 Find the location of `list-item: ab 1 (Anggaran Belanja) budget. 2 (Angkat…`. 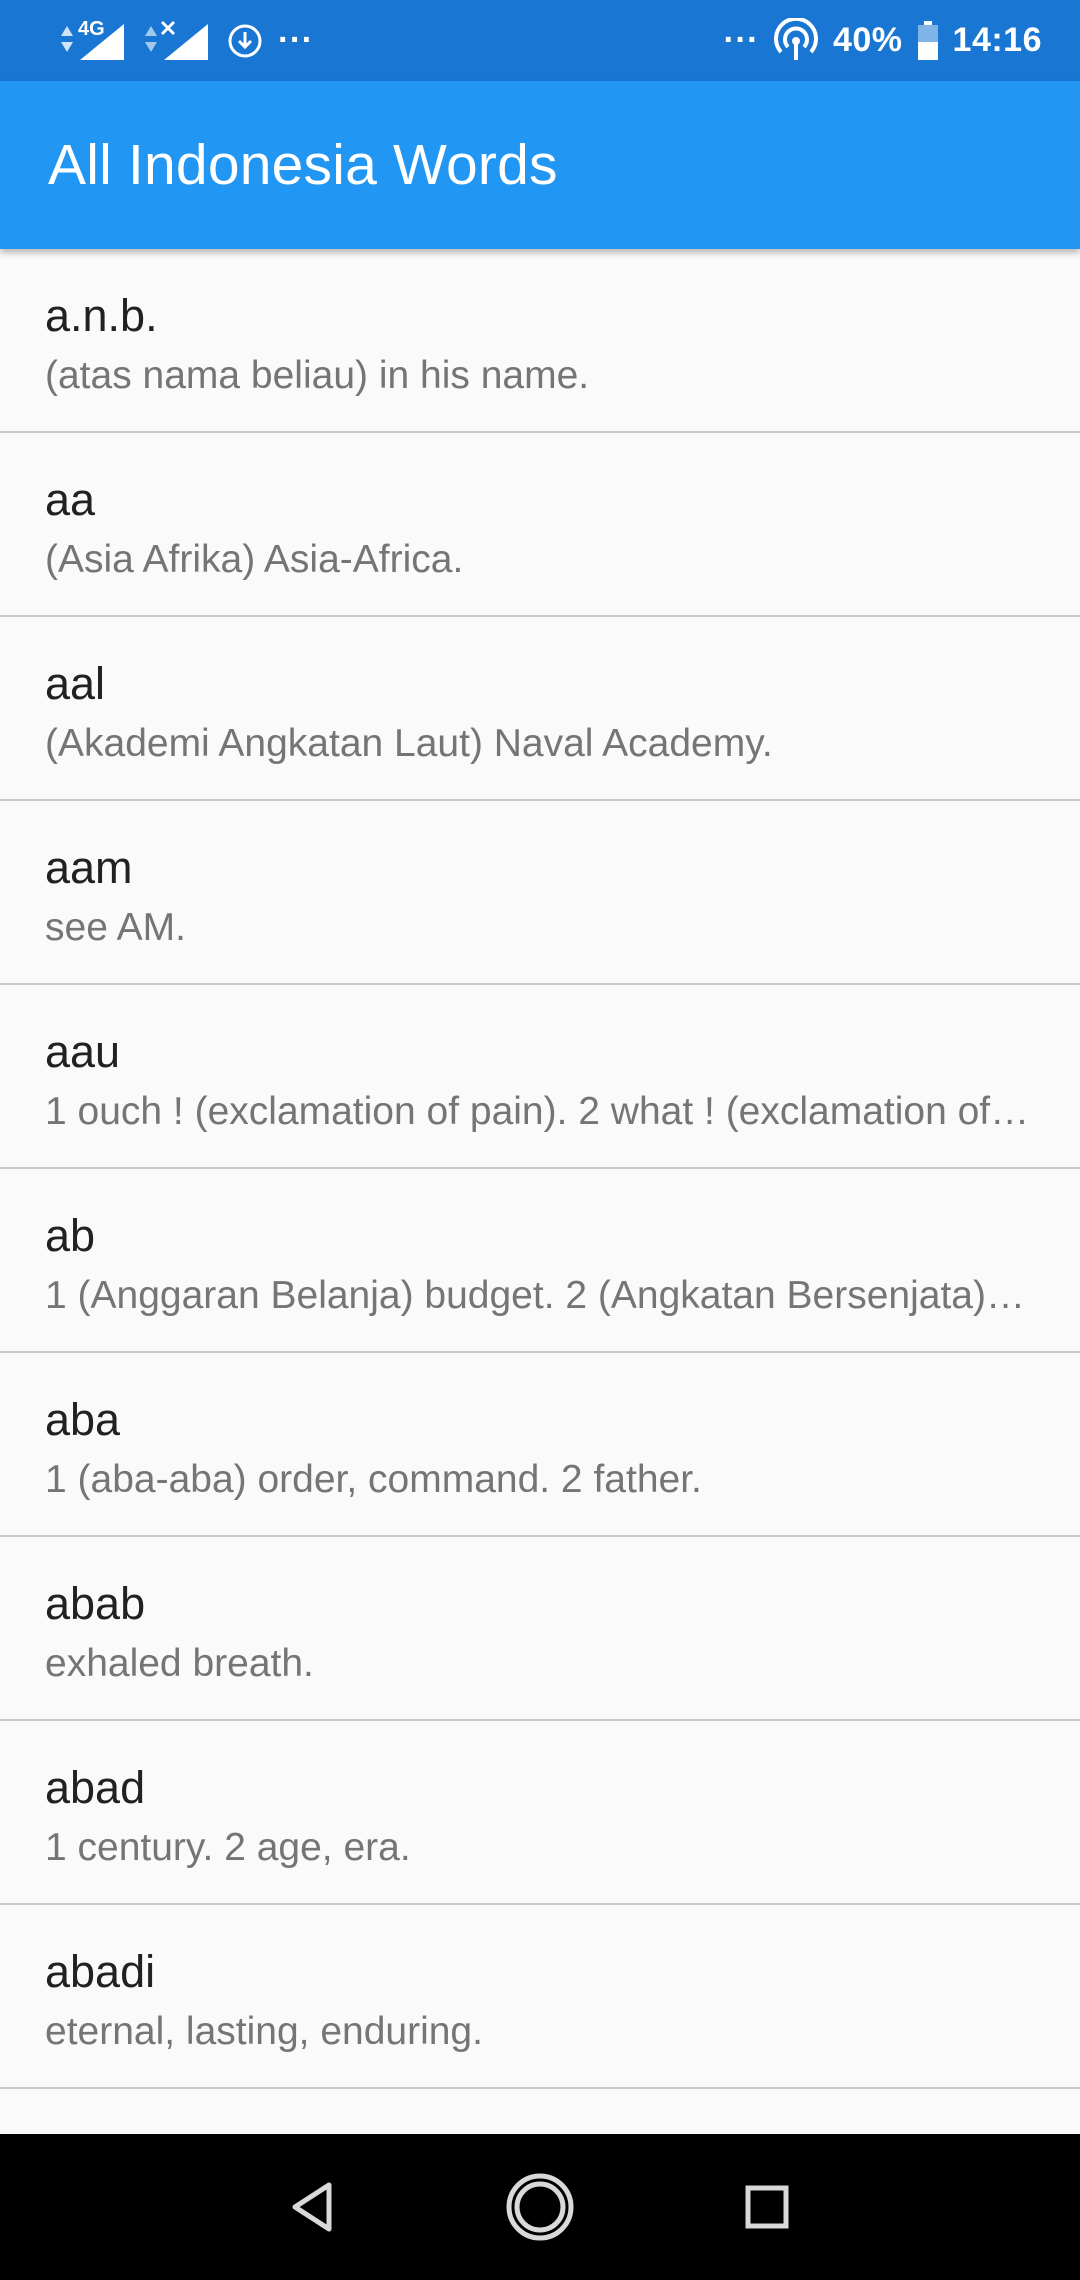

list-item: ab 1 (Anggaran Belanja) budget. 2 (Angkat… is located at coordinates (540, 1261).